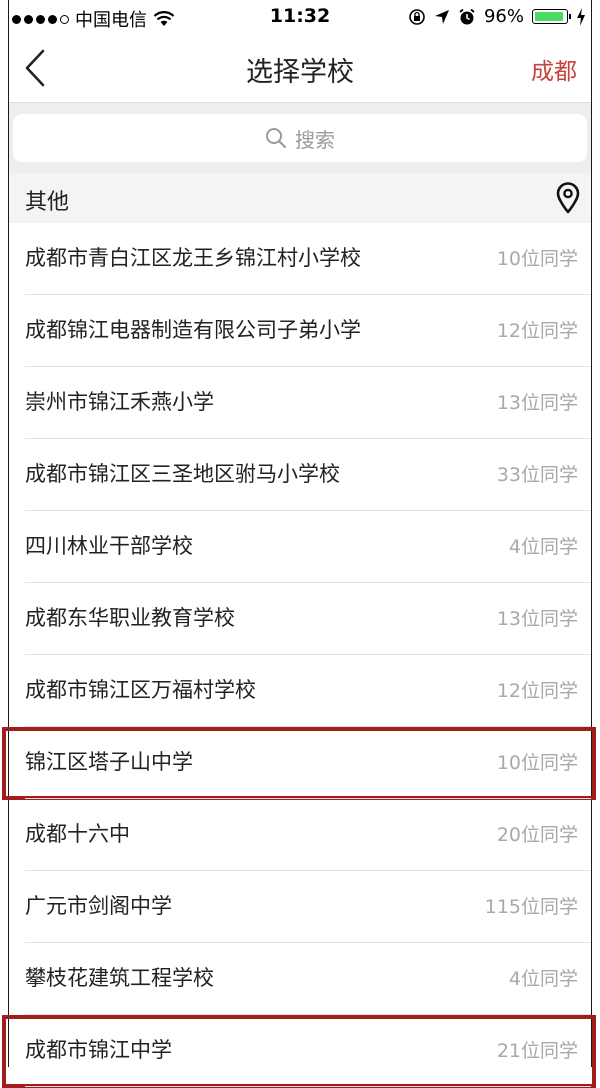 Image resolution: width=600 pixels, height=1088 pixels. I want to click on school-name: 成都东华职业教育学校, so click(130, 618).